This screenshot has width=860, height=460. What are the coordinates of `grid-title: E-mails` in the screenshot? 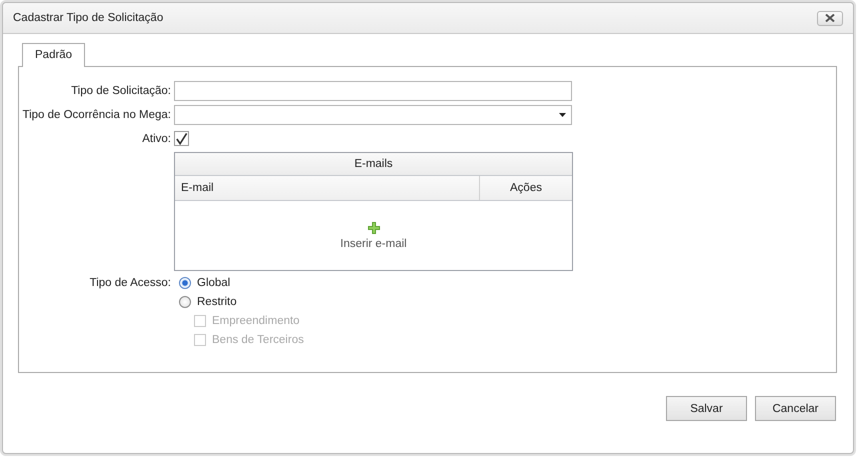 It's located at (373, 164).